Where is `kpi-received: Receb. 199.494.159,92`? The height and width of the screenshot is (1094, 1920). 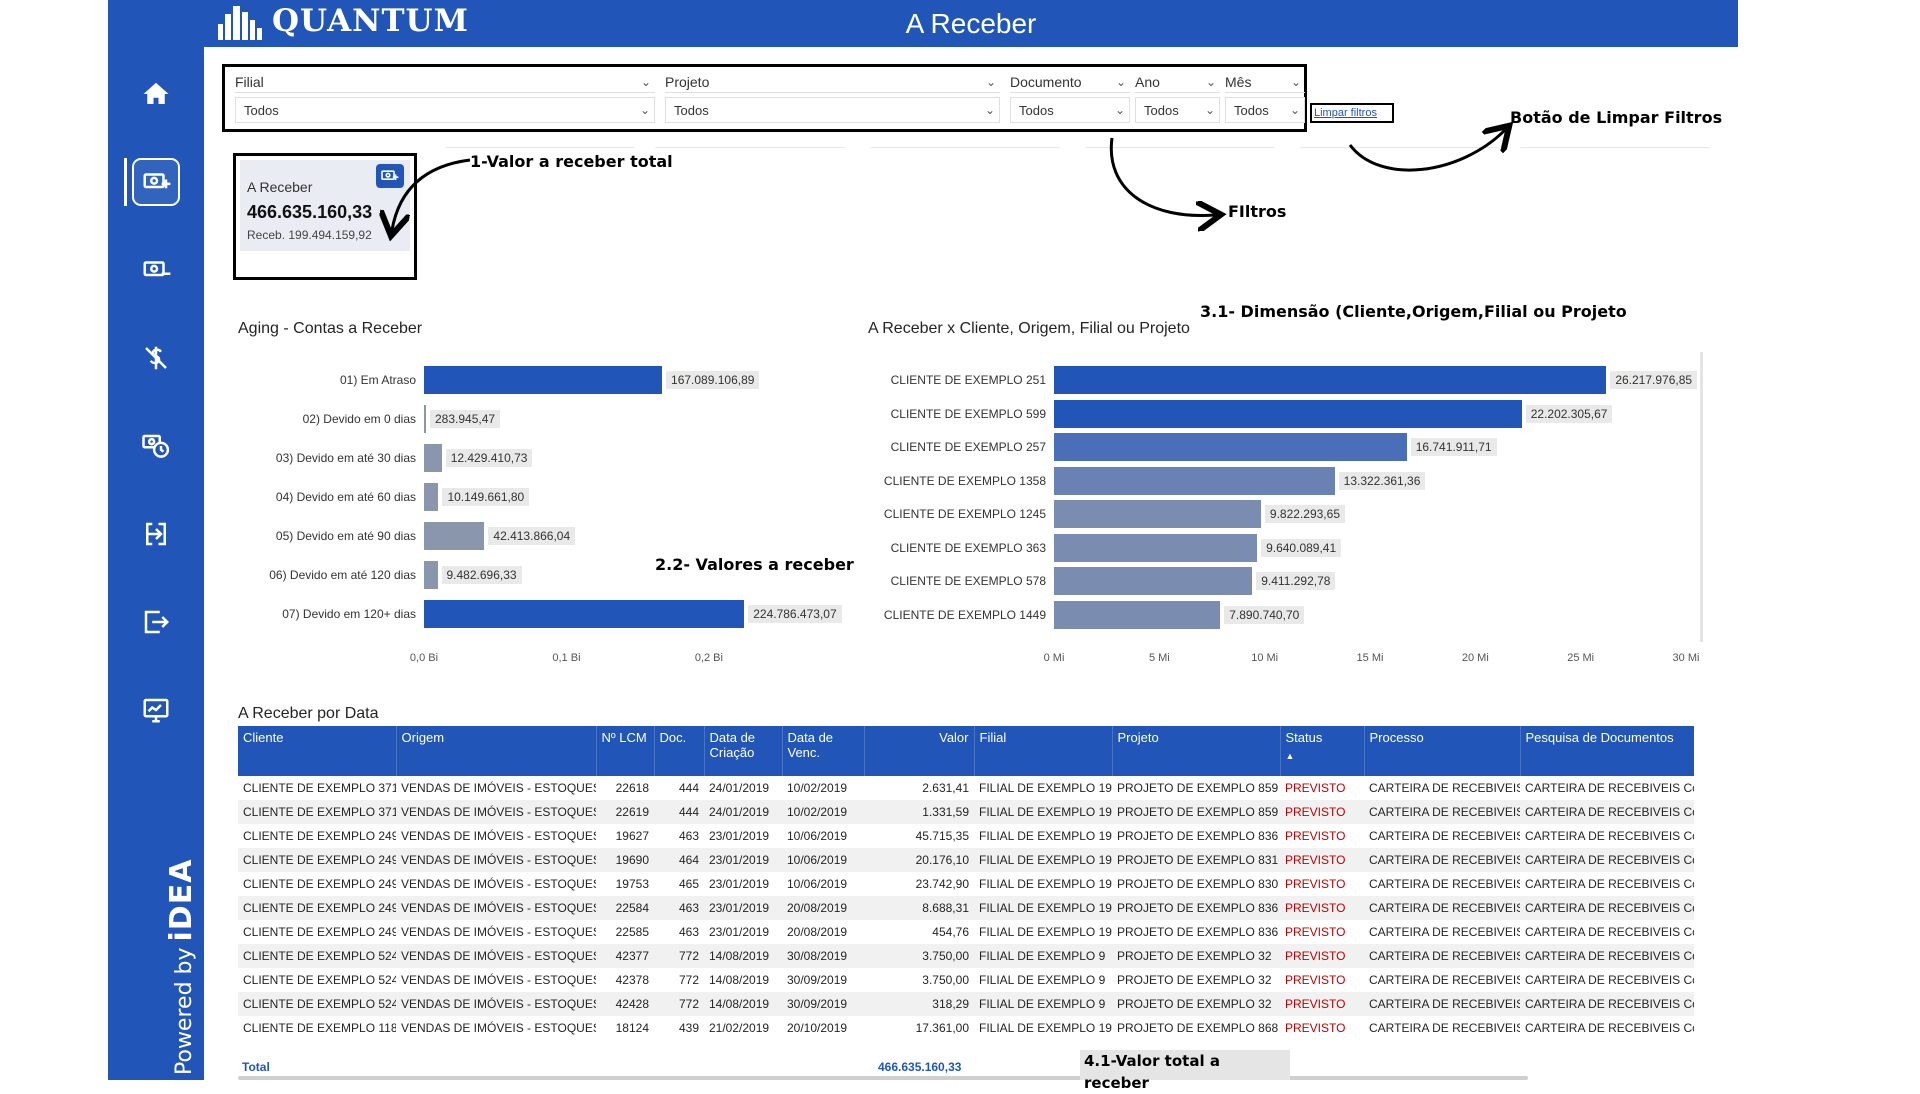 kpi-received: Receb. 199.494.159,92 is located at coordinates (309, 235).